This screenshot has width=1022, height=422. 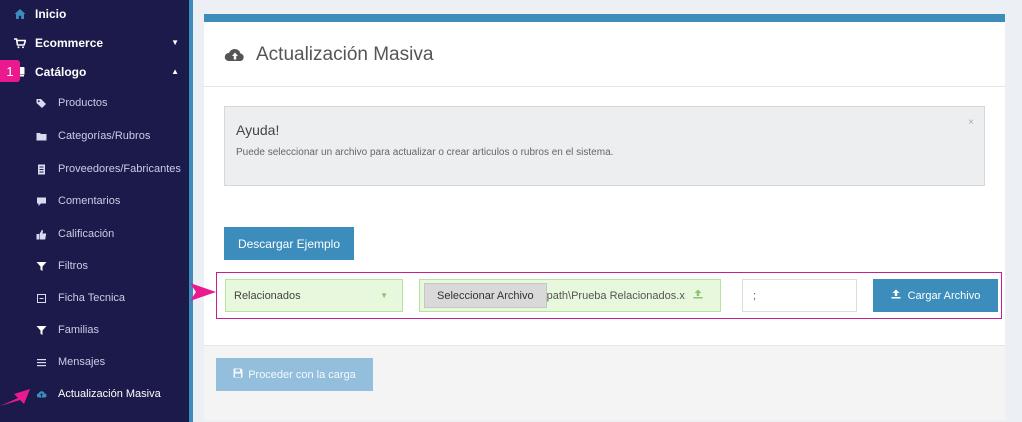 What do you see at coordinates (83, 103) in the screenshot?
I see `sidebar-item-label: Productos` at bounding box center [83, 103].